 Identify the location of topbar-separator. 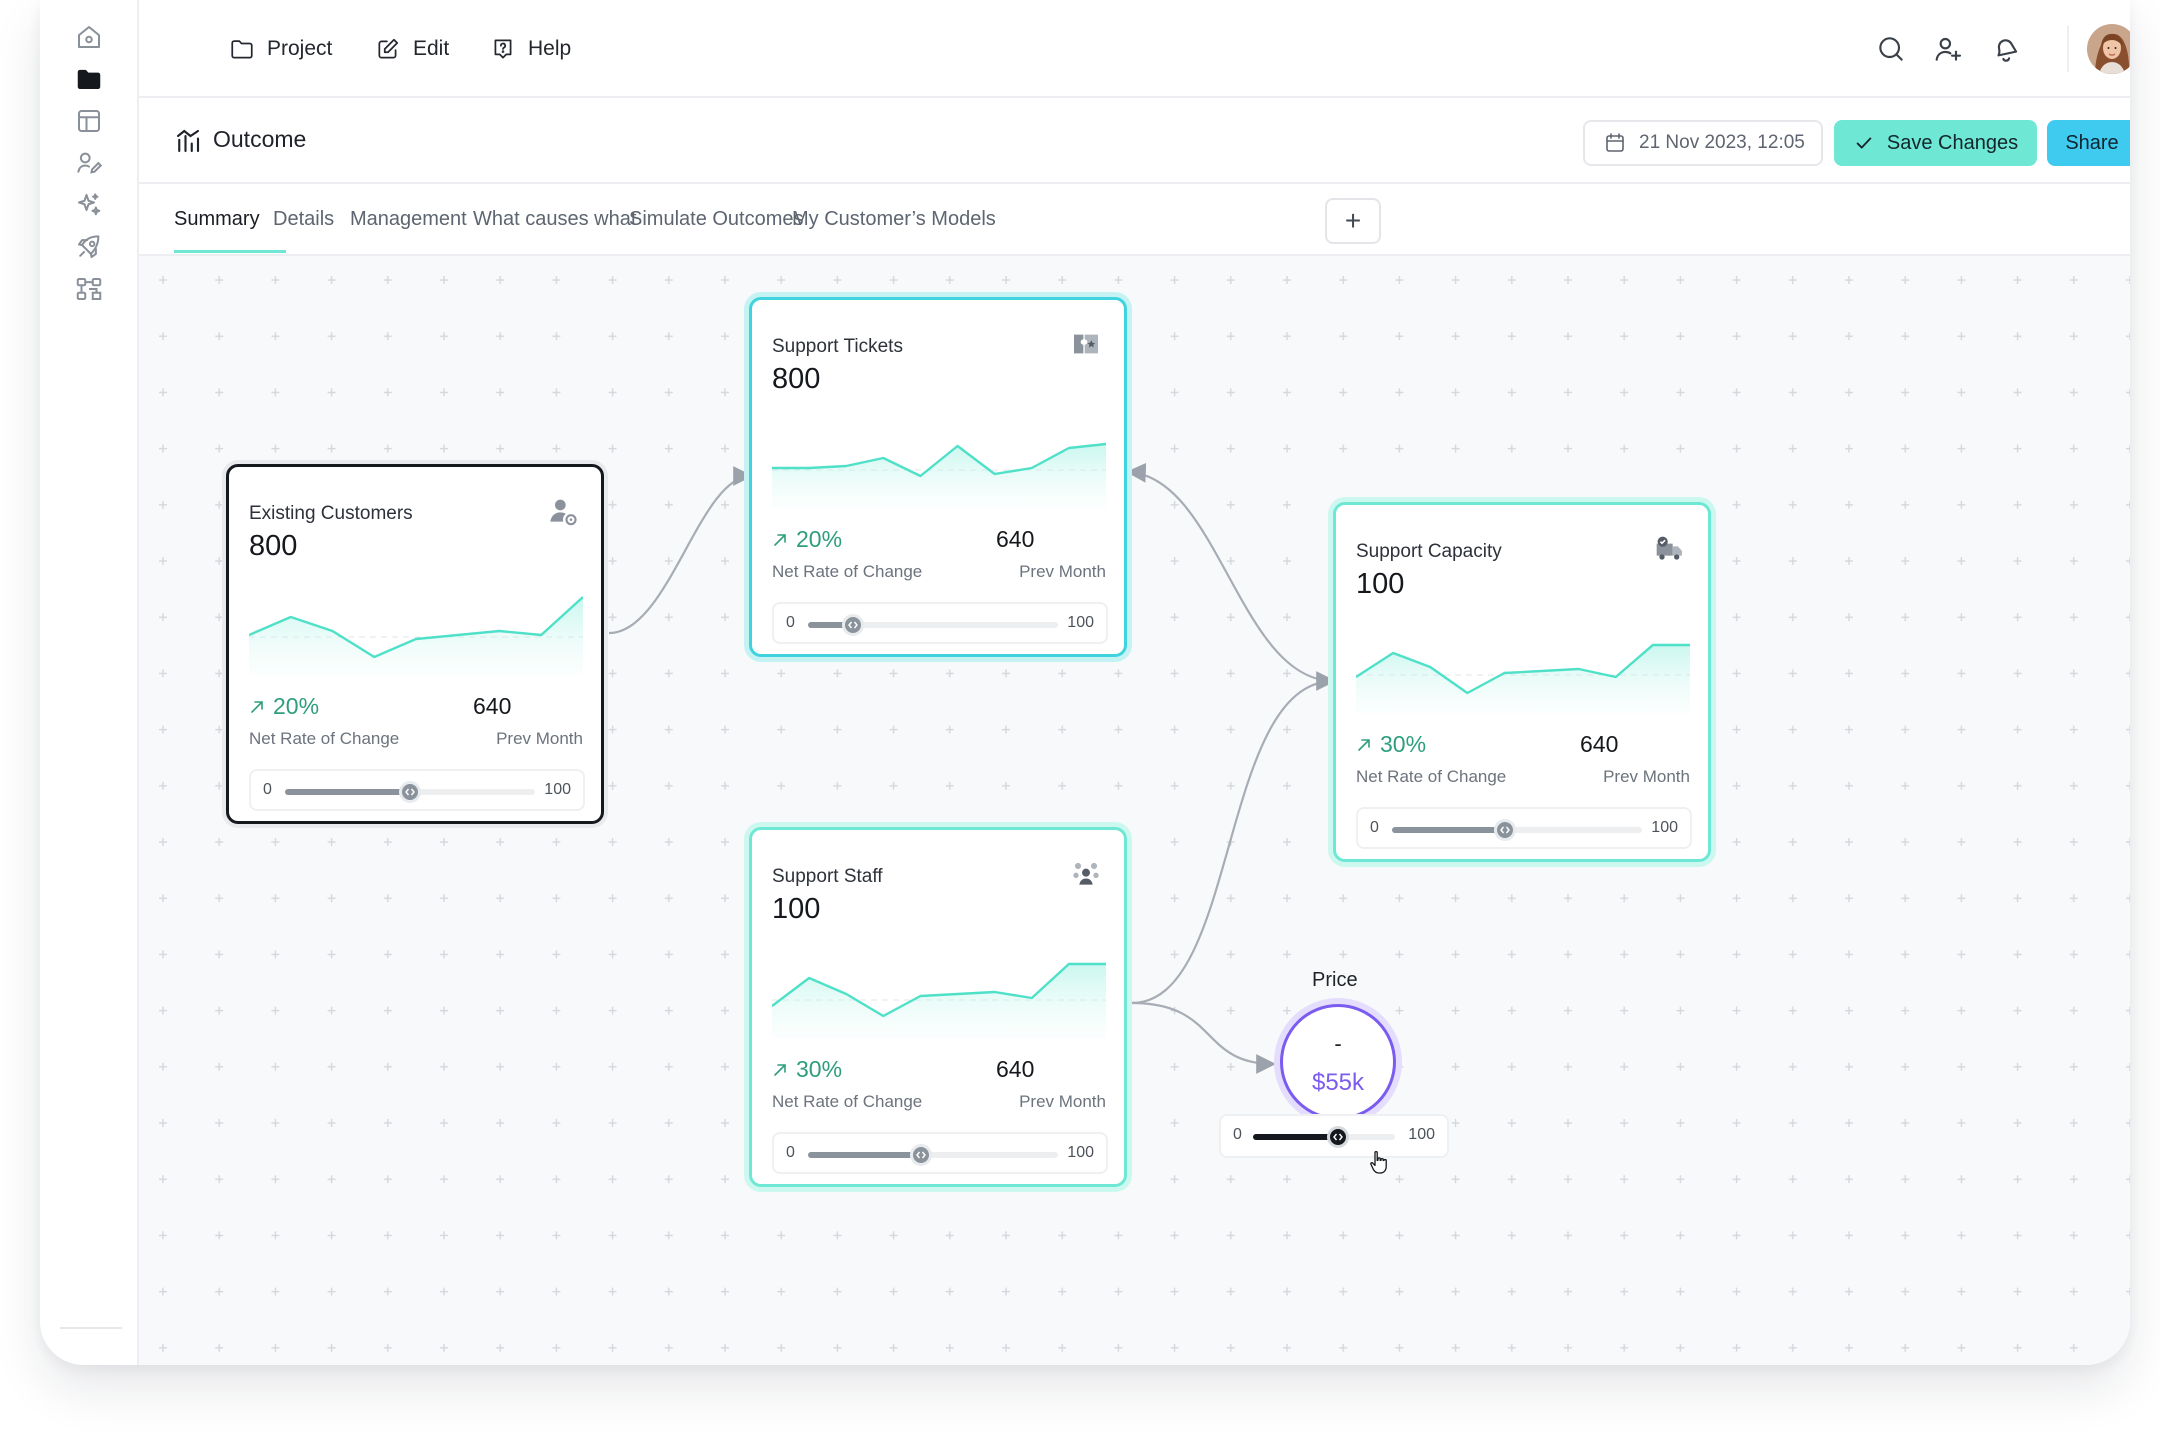
(2068, 49).